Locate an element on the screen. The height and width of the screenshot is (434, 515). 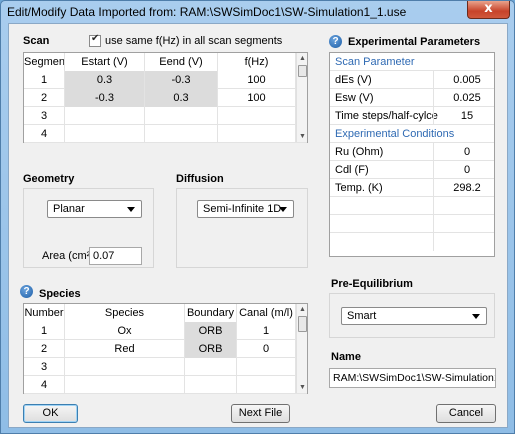
param-value: 15 is located at coordinates (466, 116).